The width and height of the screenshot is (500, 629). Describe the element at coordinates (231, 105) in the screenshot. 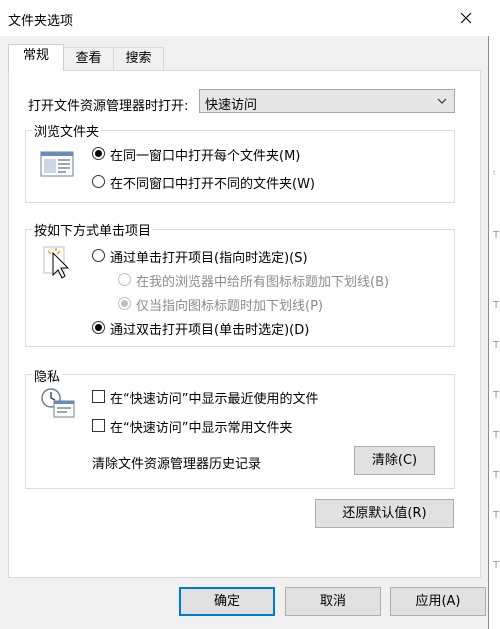

I see `open-explorer-value: 快速访问` at that location.